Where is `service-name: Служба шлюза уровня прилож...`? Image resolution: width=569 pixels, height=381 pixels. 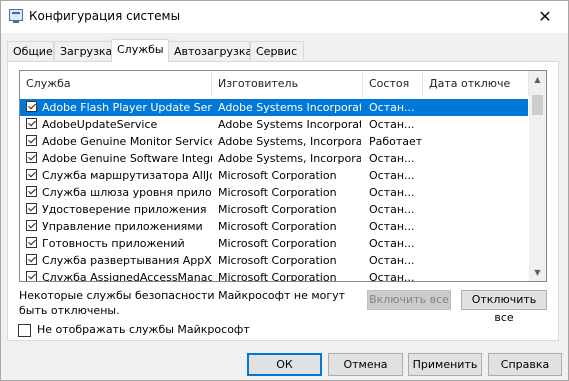 service-name: Служба шлюза уровня прилож... is located at coordinates (127, 192).